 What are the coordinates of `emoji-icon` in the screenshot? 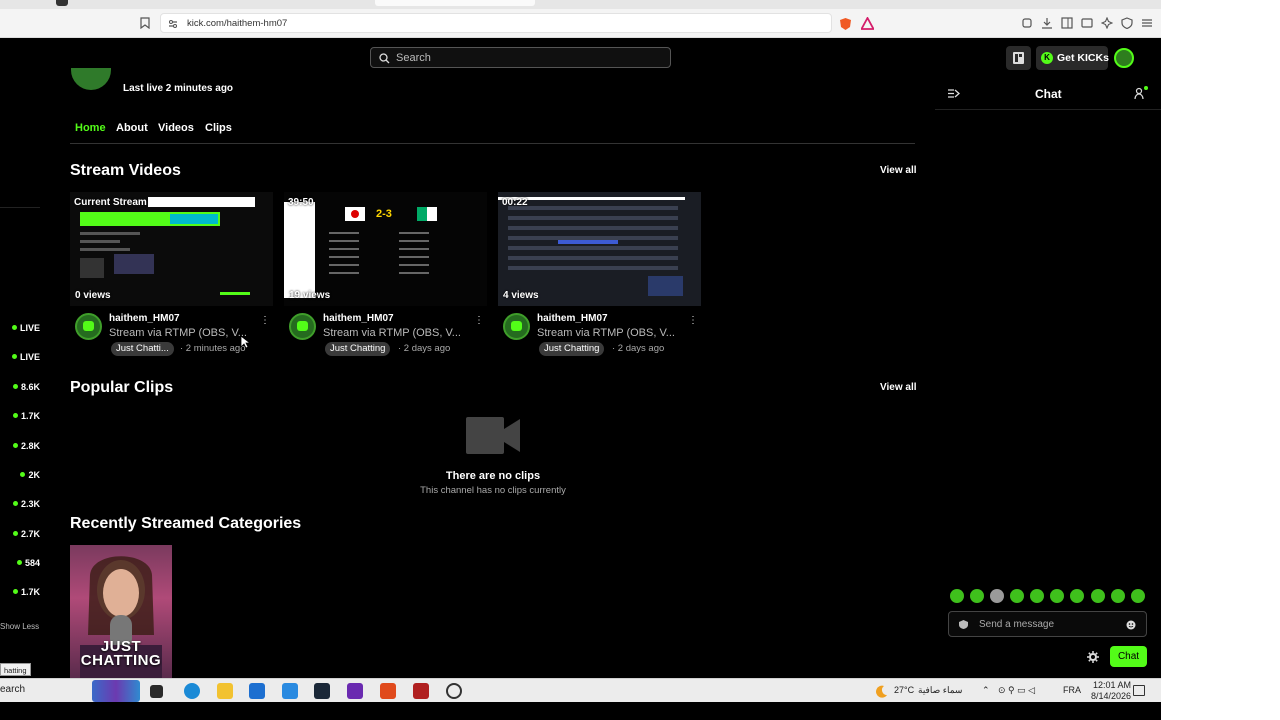 It's located at (1131, 625).